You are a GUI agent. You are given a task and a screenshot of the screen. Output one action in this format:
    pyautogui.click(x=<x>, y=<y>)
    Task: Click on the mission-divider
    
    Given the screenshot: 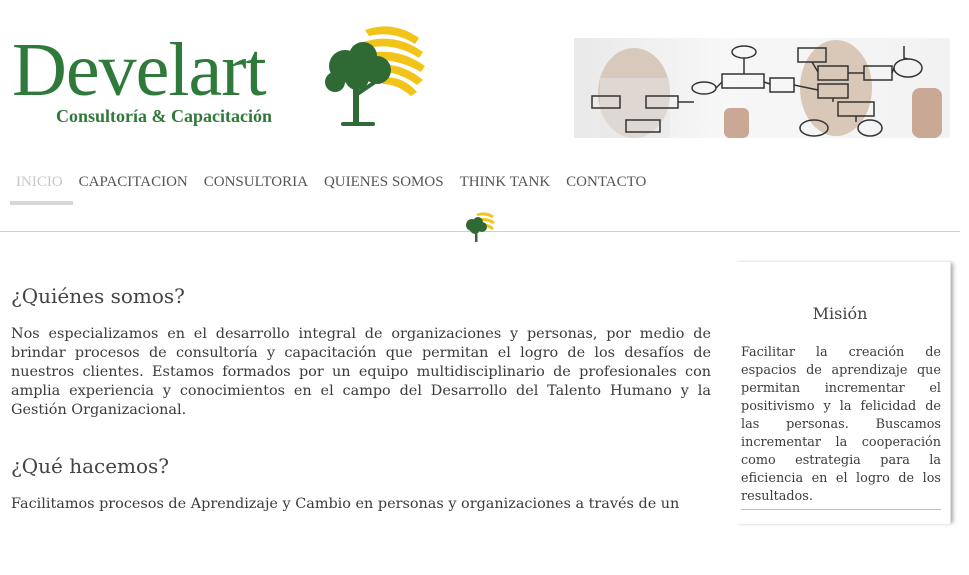 What is the action you would take?
    pyautogui.click(x=841, y=509)
    